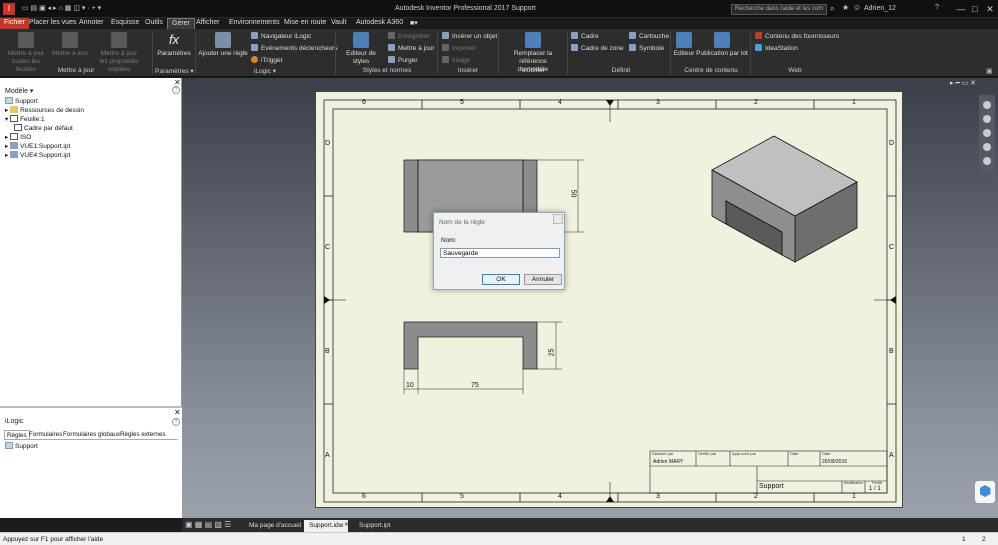  Describe the element at coordinates (409, 36) in the screenshot. I see `save-style-button: Enregistrer` at that location.